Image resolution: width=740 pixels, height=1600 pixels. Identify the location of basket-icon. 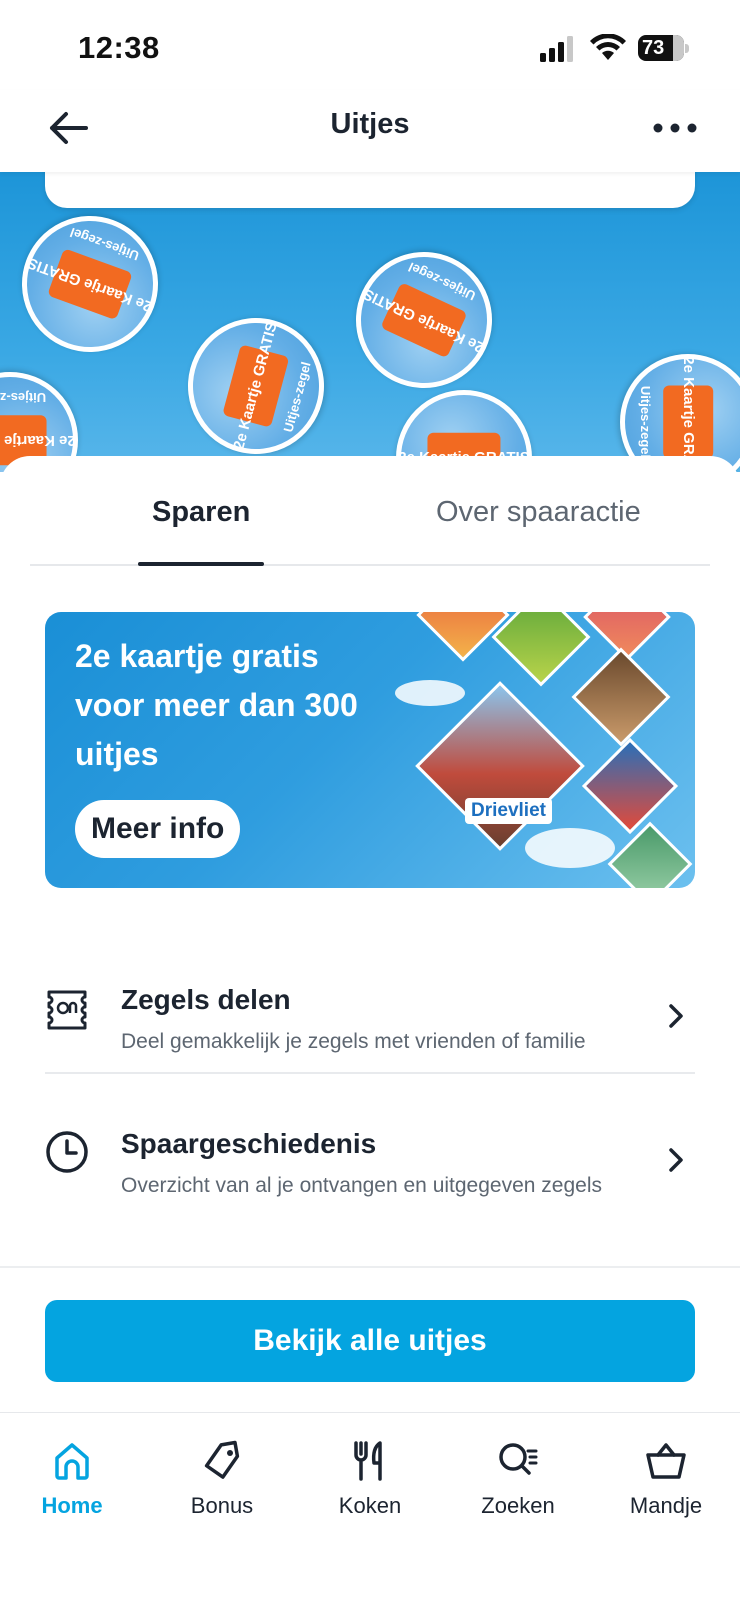
(666, 1461).